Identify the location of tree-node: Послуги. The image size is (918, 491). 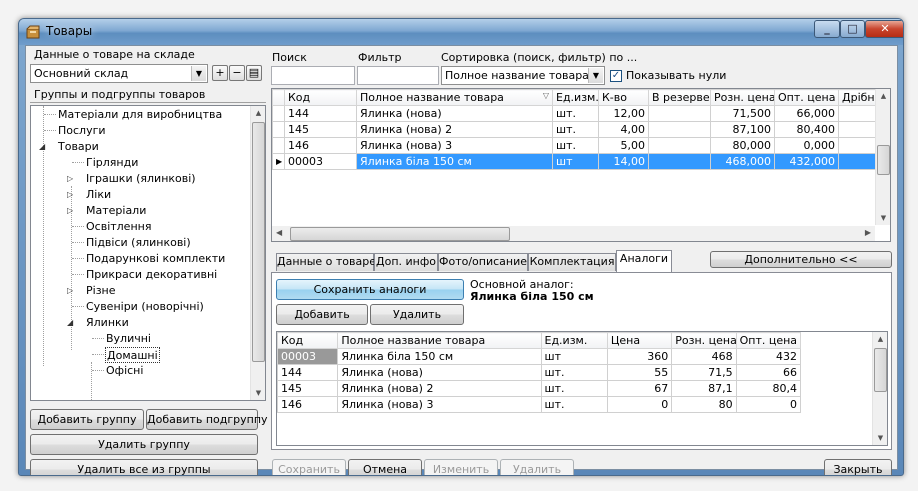
(82, 131).